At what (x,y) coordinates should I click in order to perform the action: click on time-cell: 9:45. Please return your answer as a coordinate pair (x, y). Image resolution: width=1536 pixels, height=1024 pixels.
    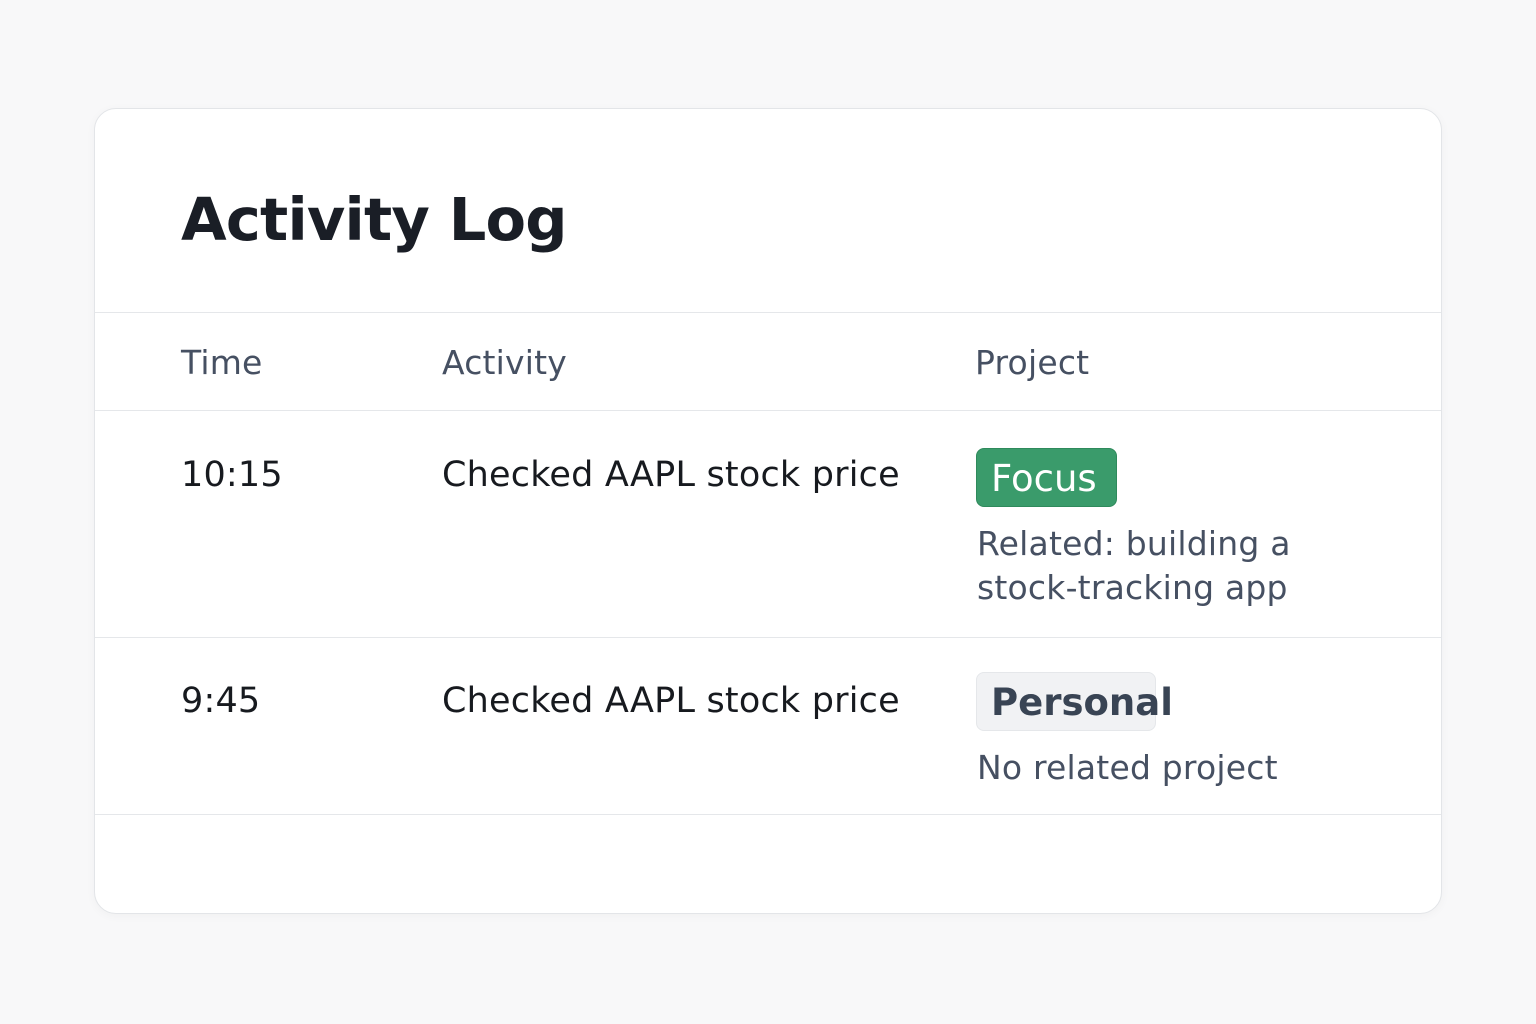
    Looking at the image, I should click on (221, 701).